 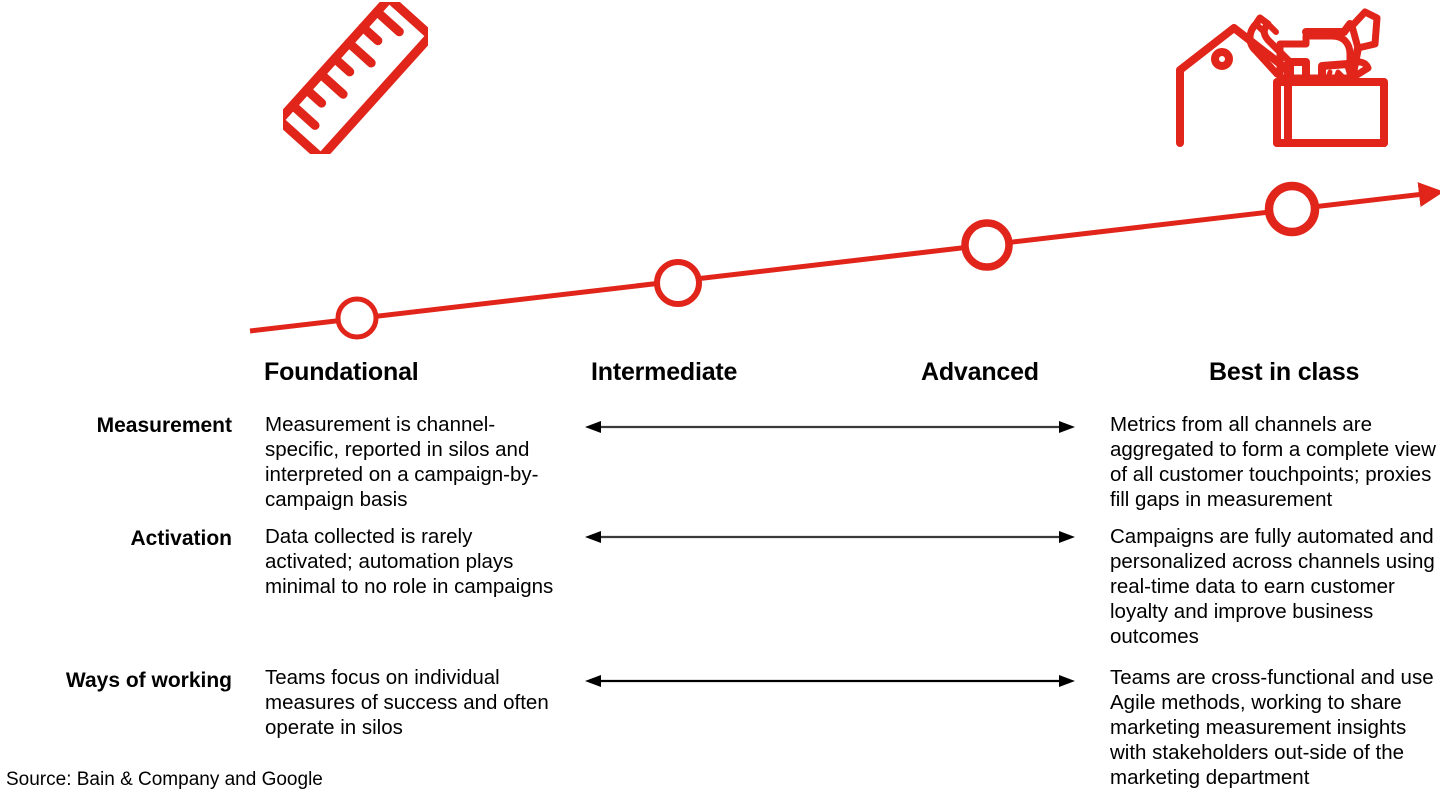 I want to click on row-activation-span-arrow, so click(x=830, y=537).